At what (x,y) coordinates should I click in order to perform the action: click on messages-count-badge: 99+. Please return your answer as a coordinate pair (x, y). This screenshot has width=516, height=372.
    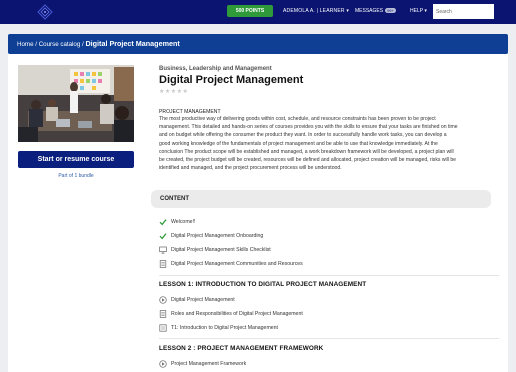
    Looking at the image, I should click on (390, 10).